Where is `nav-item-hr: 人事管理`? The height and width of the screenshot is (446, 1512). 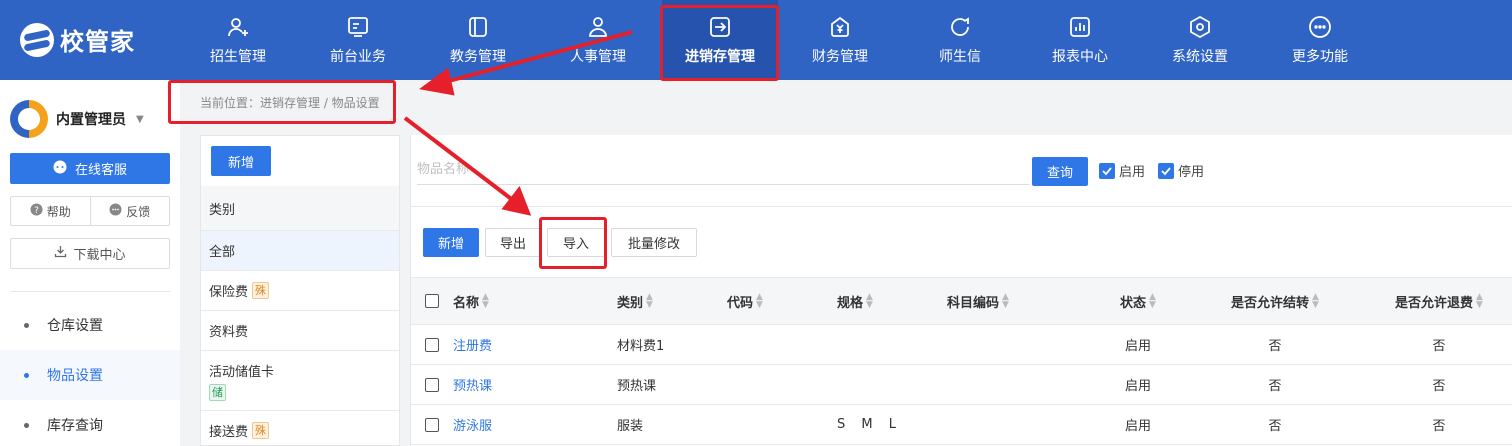 nav-item-hr: 人事管理 is located at coordinates (598, 40).